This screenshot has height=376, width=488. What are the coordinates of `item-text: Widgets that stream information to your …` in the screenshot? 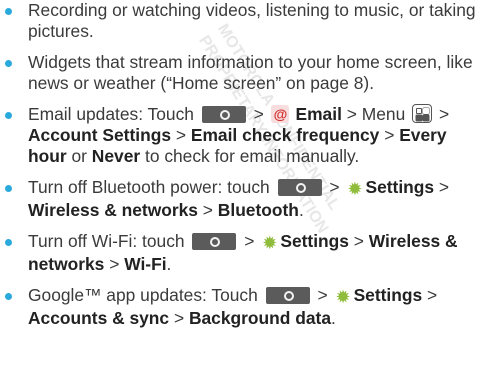 It's located at (250, 72).